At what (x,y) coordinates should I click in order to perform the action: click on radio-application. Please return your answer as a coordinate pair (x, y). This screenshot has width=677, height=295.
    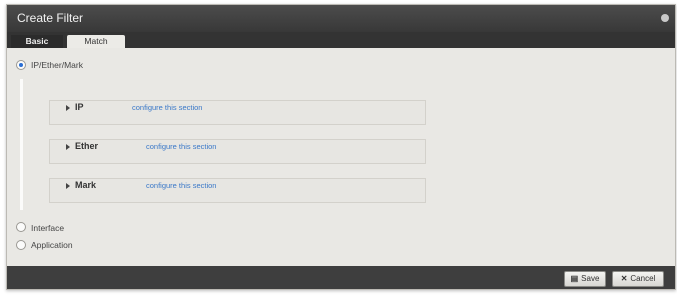
    Looking at the image, I should click on (21, 245).